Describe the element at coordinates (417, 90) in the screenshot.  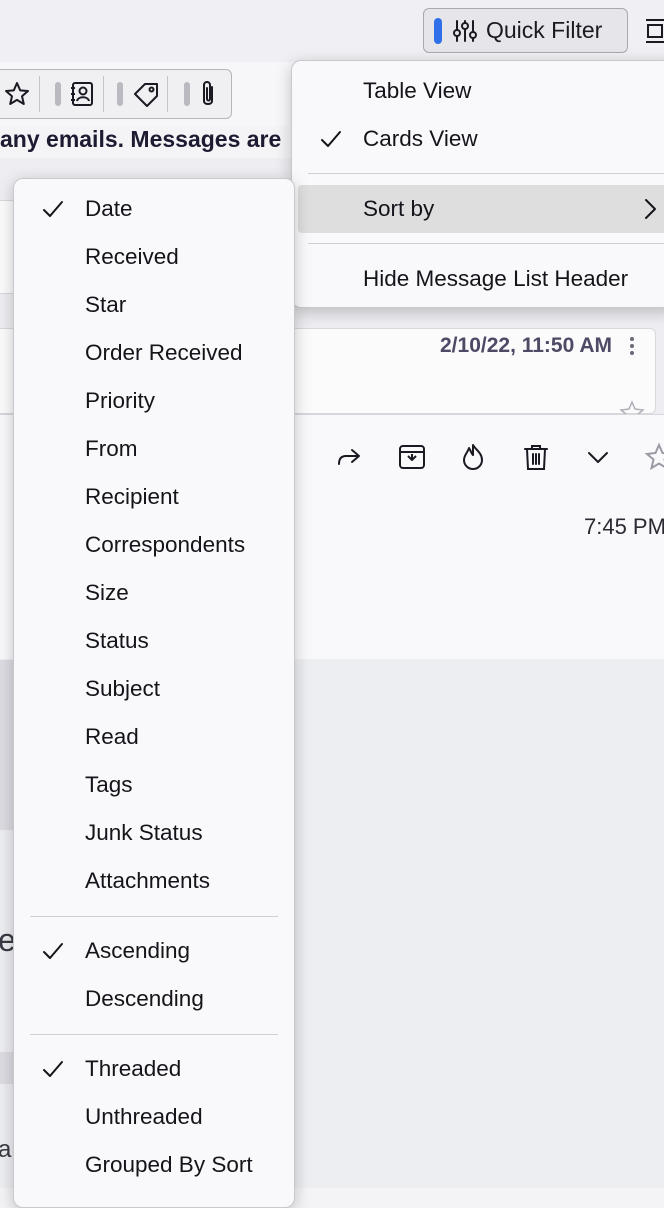
I see `menu-item-label: Table View` at that location.